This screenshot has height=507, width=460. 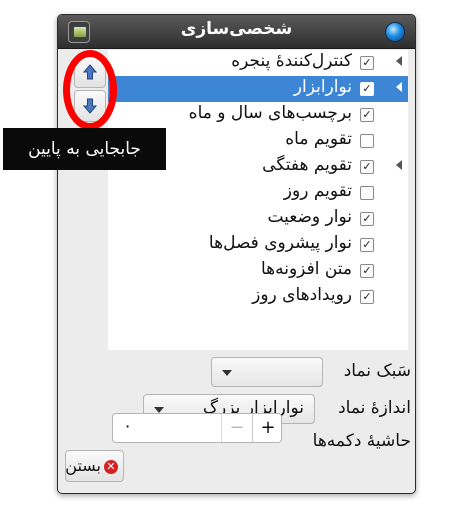 I want to click on list-item-label: تقویم روز, so click(x=317, y=191).